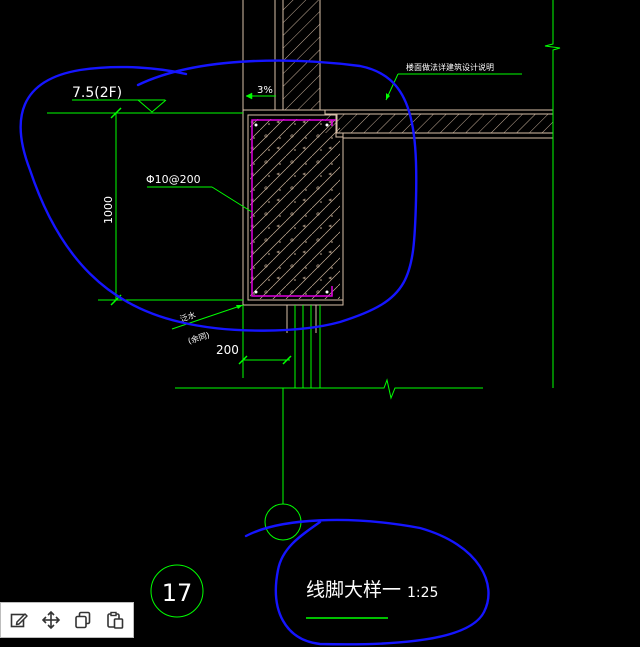 This screenshot has height=647, width=640. I want to click on copy-button, so click(83, 620).